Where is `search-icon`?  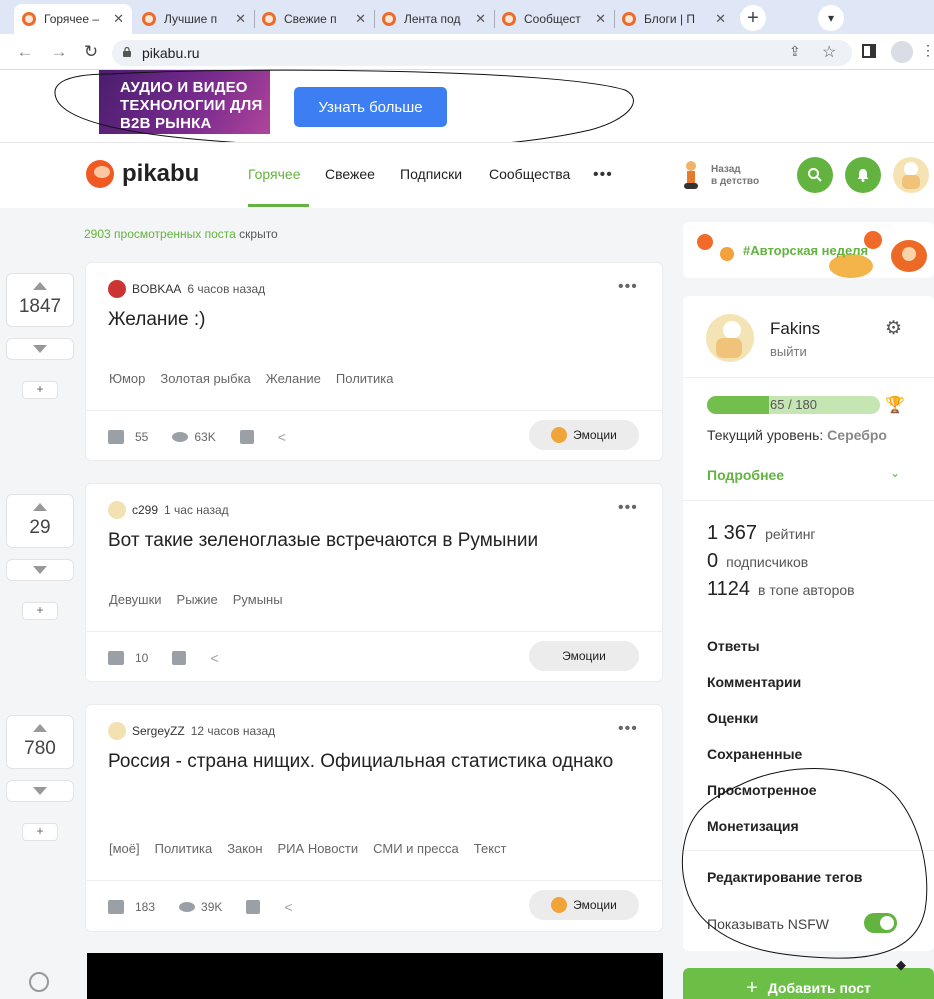
search-icon is located at coordinates (815, 175).